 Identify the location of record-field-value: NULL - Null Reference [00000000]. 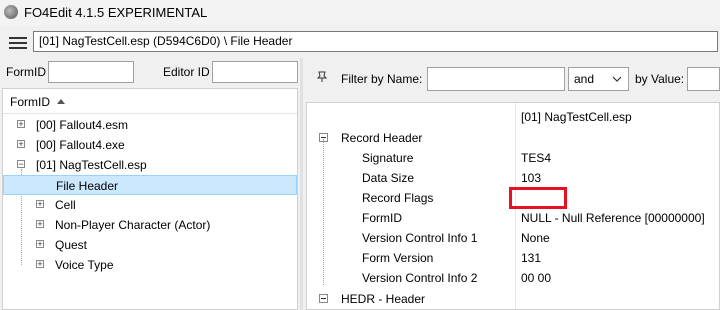
(613, 218).